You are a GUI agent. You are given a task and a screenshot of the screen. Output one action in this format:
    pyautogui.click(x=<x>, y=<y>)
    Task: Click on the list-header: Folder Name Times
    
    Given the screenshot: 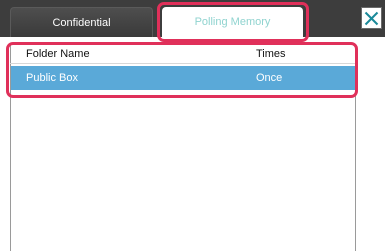 What is the action you would take?
    pyautogui.click(x=183, y=54)
    